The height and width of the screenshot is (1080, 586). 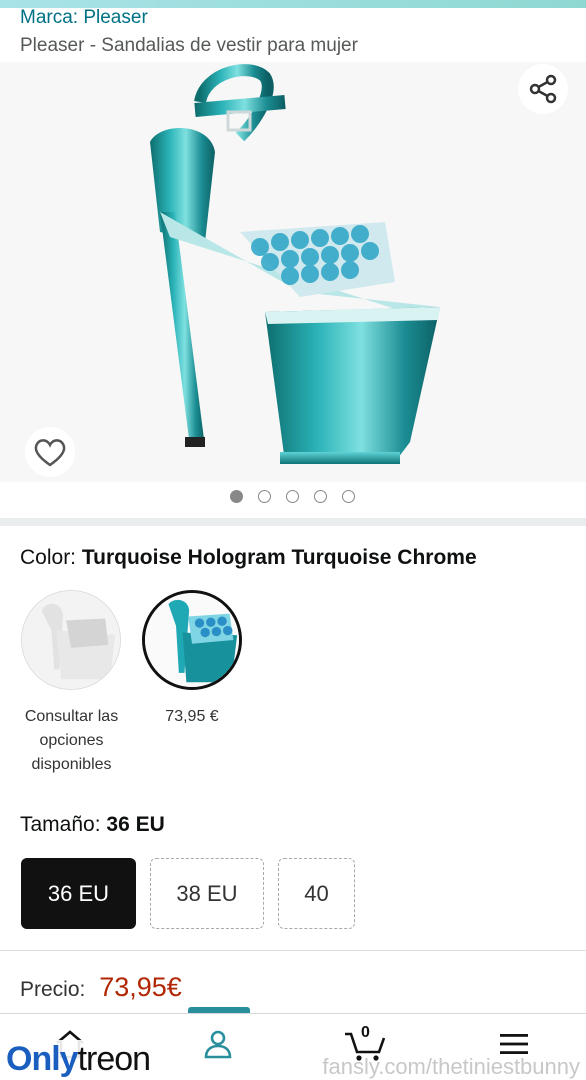 I want to click on carousel-indicator, so click(x=292, y=496).